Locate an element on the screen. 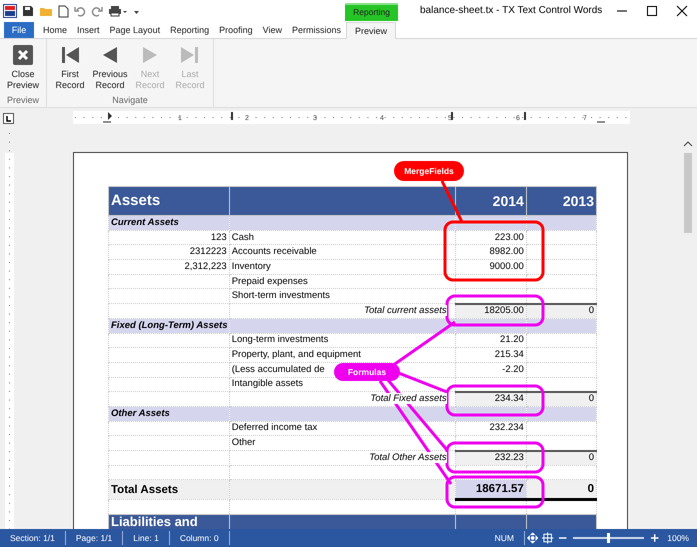 The image size is (697, 547). table-cell: Inventory is located at coordinates (251, 266).